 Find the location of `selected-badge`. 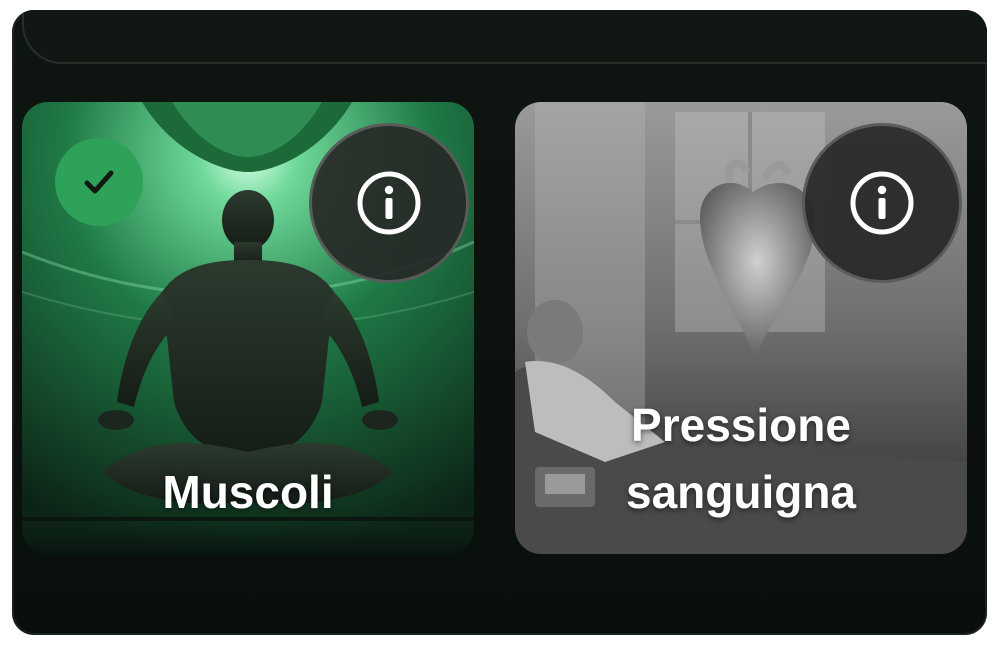

selected-badge is located at coordinates (99, 182).